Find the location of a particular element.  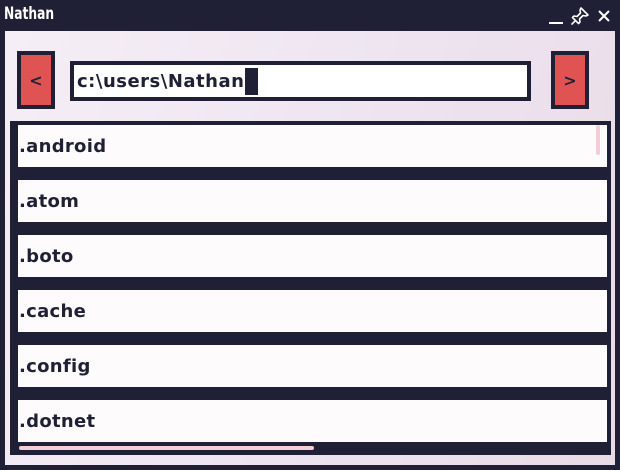

path-input: c:\users\Nathan is located at coordinates (300, 81).